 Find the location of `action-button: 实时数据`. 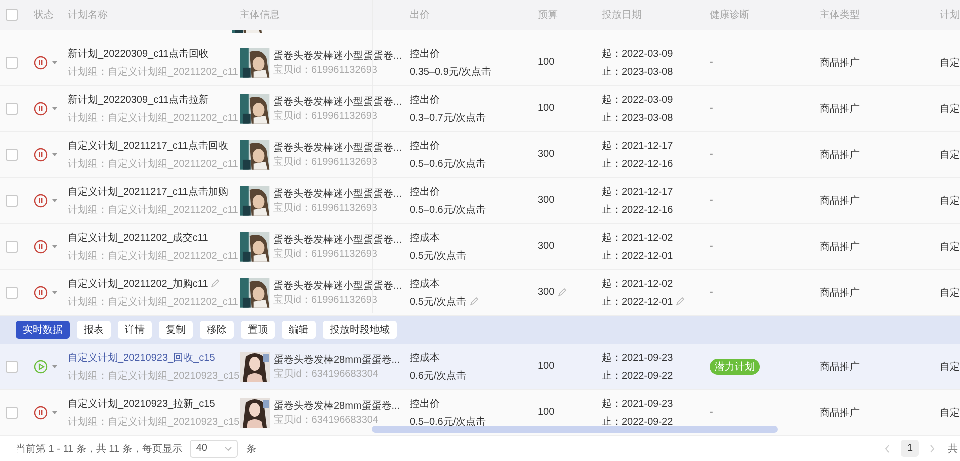

action-button: 实时数据 is located at coordinates (43, 330).